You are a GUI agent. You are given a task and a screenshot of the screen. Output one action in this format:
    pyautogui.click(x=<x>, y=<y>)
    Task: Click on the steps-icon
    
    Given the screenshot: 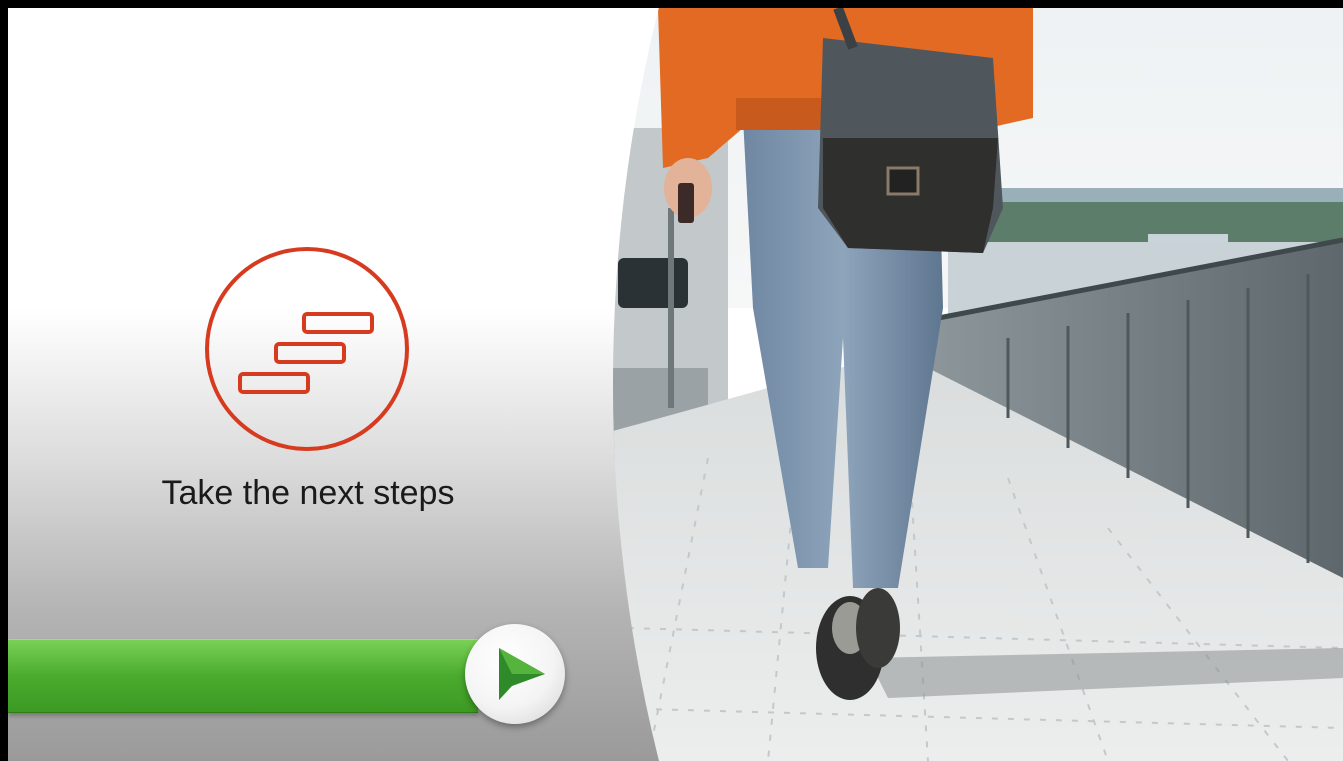 What is the action you would take?
    pyautogui.click(x=307, y=349)
    